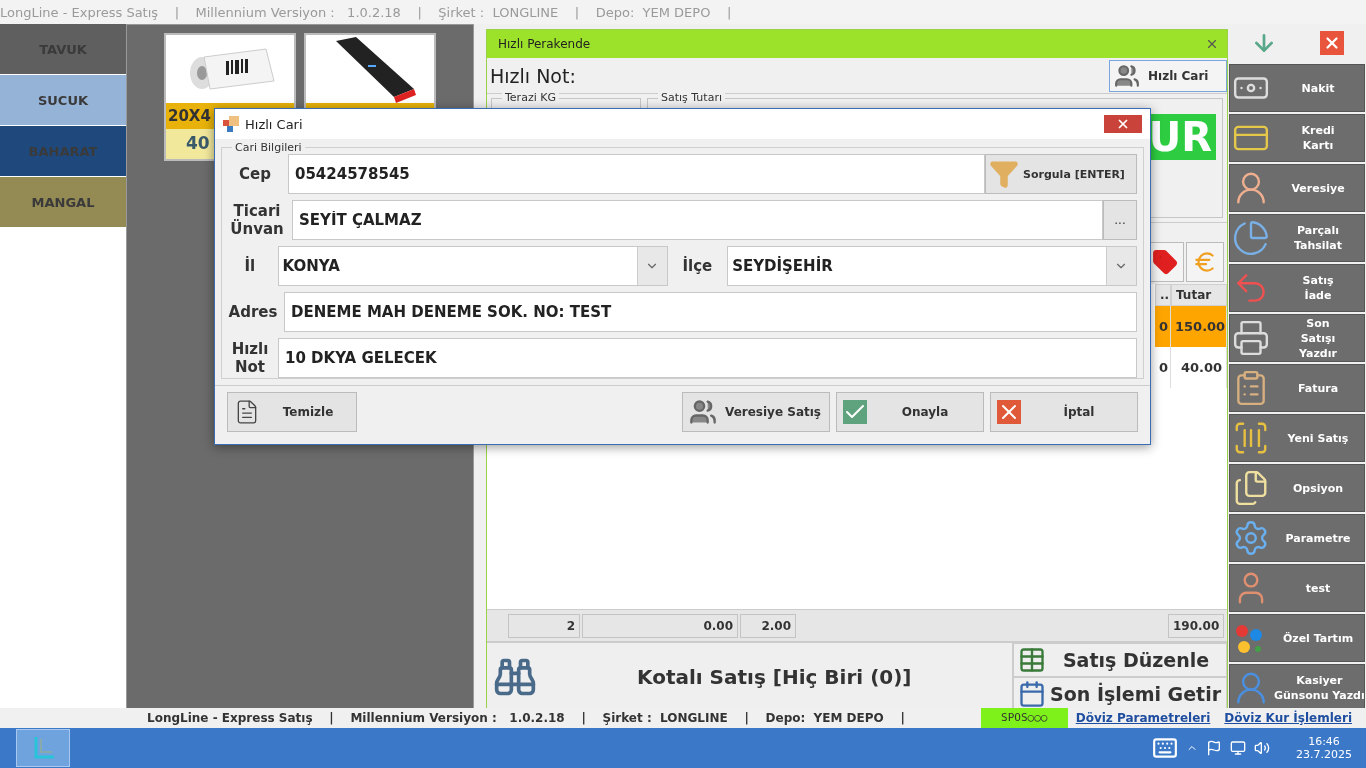 The image size is (1366, 768). What do you see at coordinates (1032, 660) in the screenshot?
I see `table-icon` at bounding box center [1032, 660].